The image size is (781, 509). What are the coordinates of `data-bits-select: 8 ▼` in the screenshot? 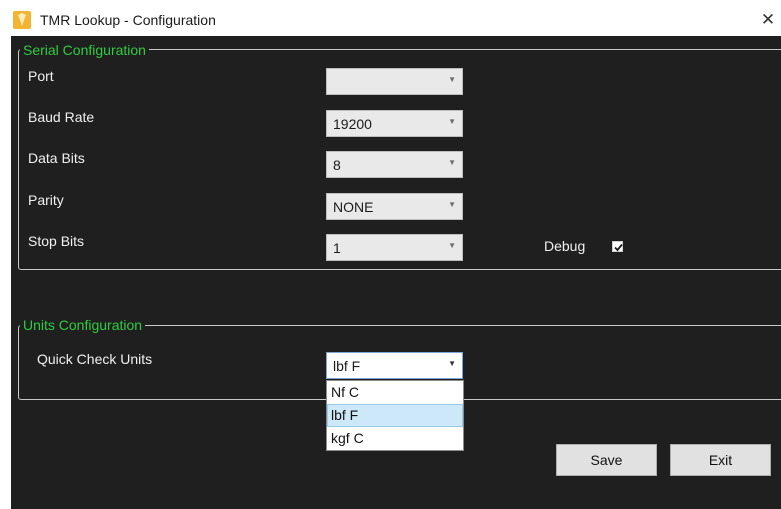 It's located at (394, 164).